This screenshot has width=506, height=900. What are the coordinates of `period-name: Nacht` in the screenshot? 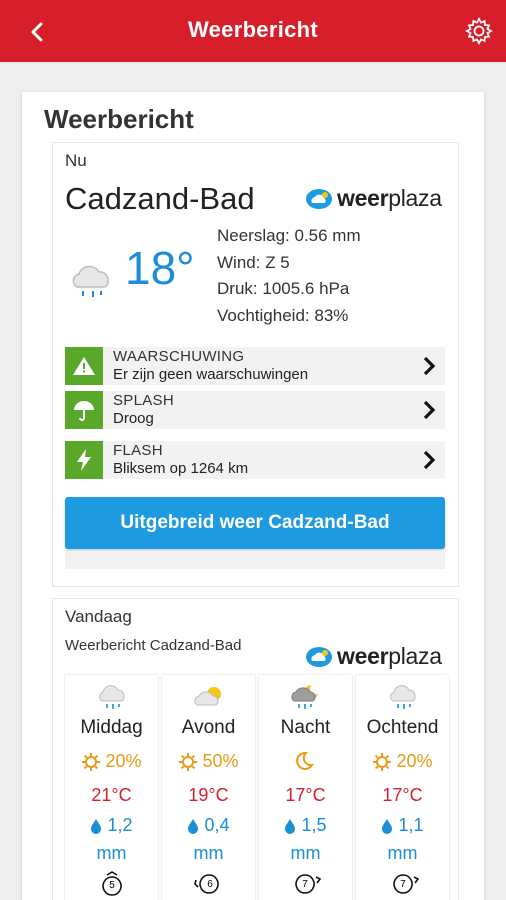 It's located at (305, 727).